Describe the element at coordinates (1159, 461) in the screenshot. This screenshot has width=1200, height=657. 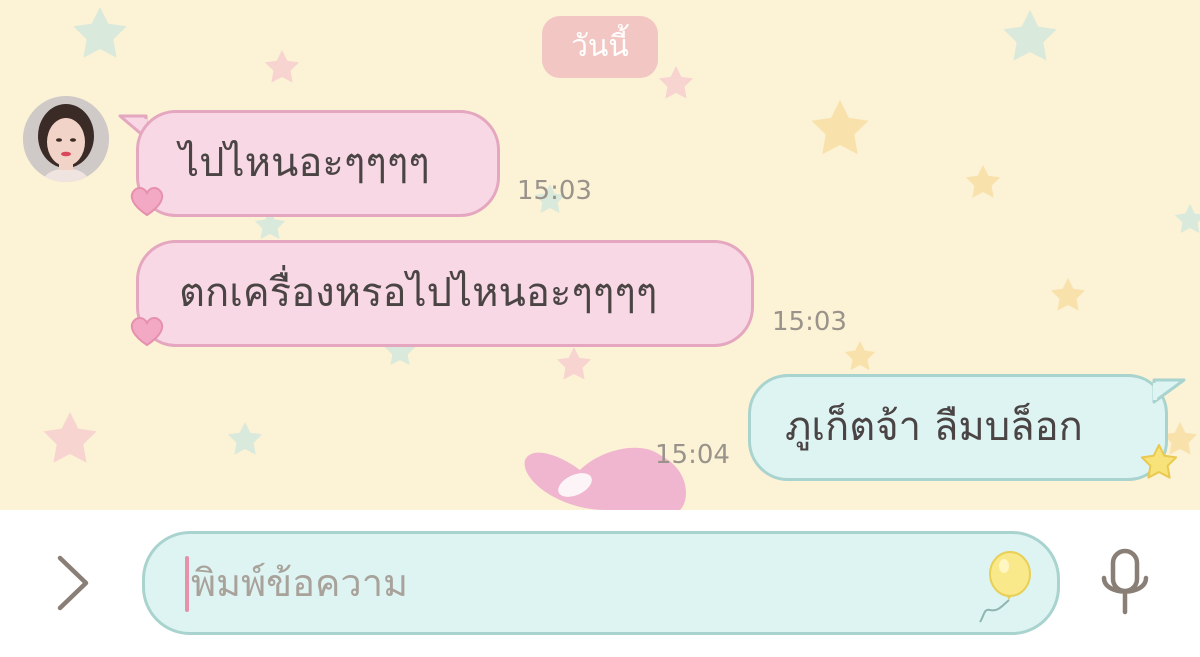
I see `star-icon` at that location.